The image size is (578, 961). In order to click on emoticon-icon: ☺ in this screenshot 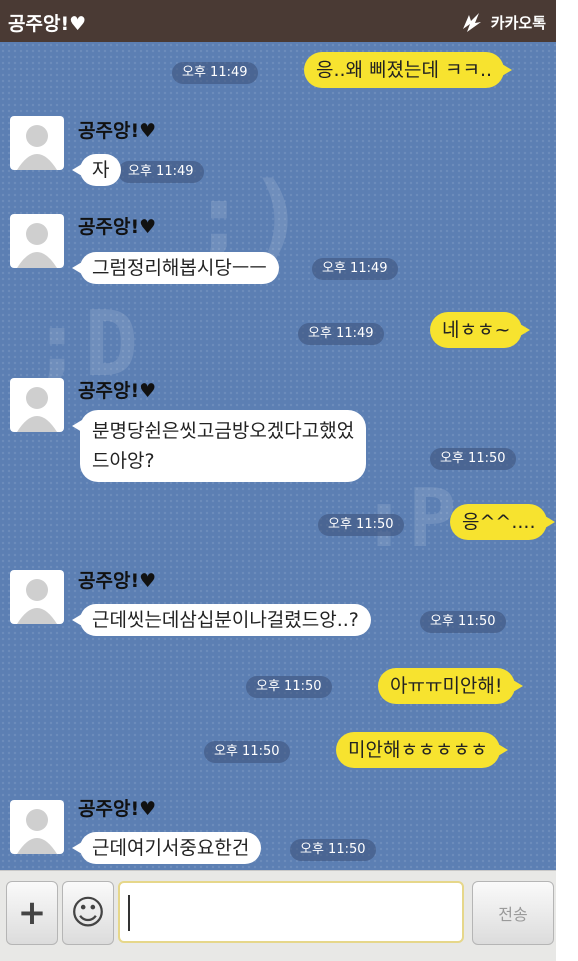, I will do `click(88, 913)`.